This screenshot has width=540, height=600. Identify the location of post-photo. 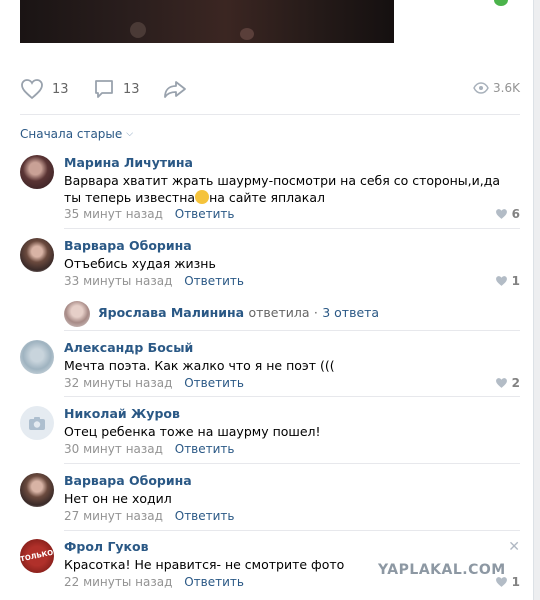
(207, 21).